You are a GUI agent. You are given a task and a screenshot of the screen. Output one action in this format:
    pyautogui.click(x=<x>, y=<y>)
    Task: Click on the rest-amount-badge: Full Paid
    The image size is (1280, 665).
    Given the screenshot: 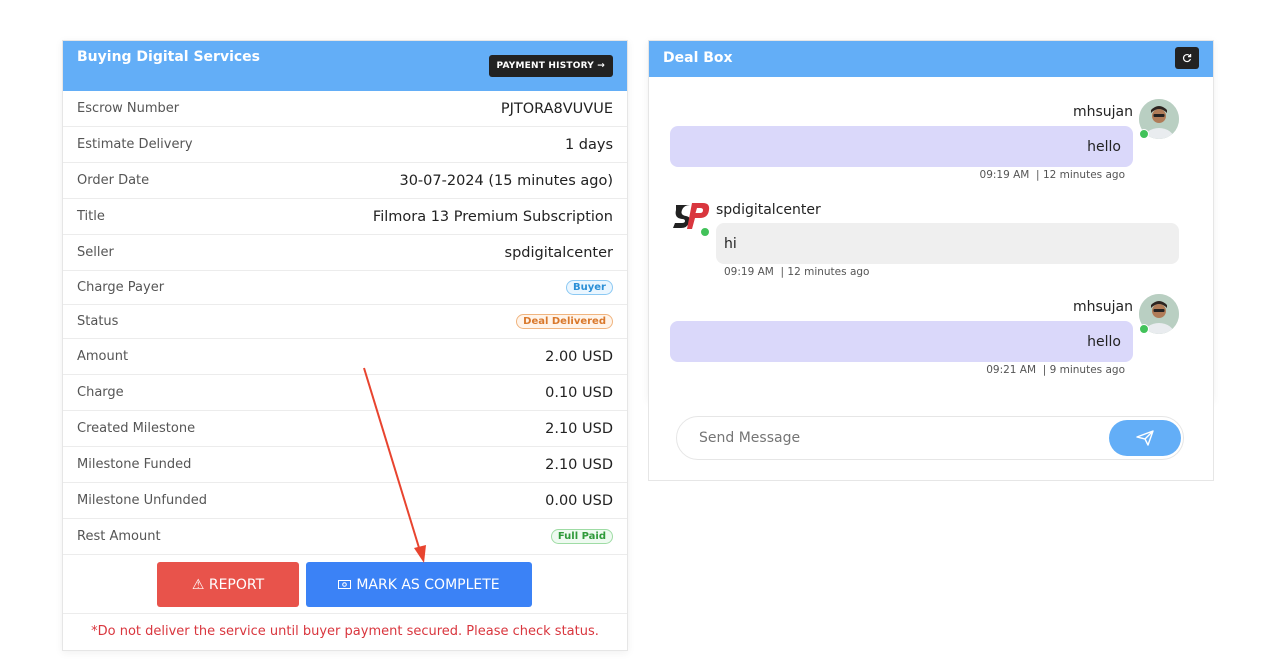 What is the action you would take?
    pyautogui.click(x=581, y=536)
    